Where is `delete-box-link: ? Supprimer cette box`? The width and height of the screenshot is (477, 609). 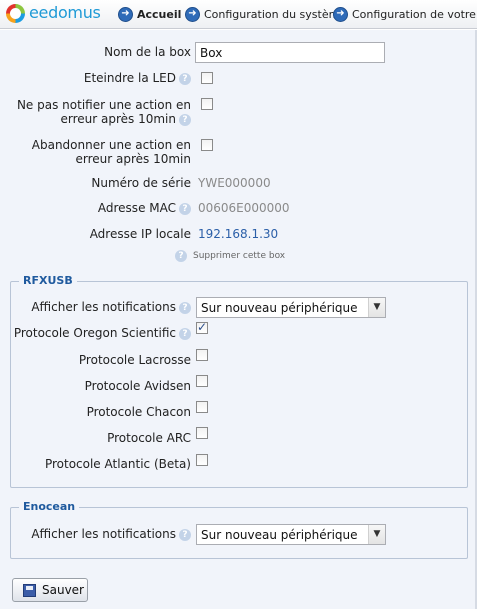 delete-box-link: ? Supprimer cette box is located at coordinates (230, 256).